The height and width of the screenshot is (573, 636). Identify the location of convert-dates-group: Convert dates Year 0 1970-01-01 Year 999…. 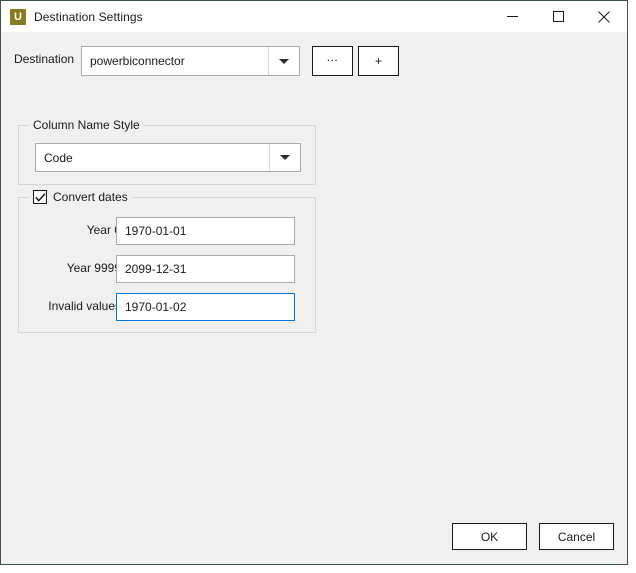
(167, 261).